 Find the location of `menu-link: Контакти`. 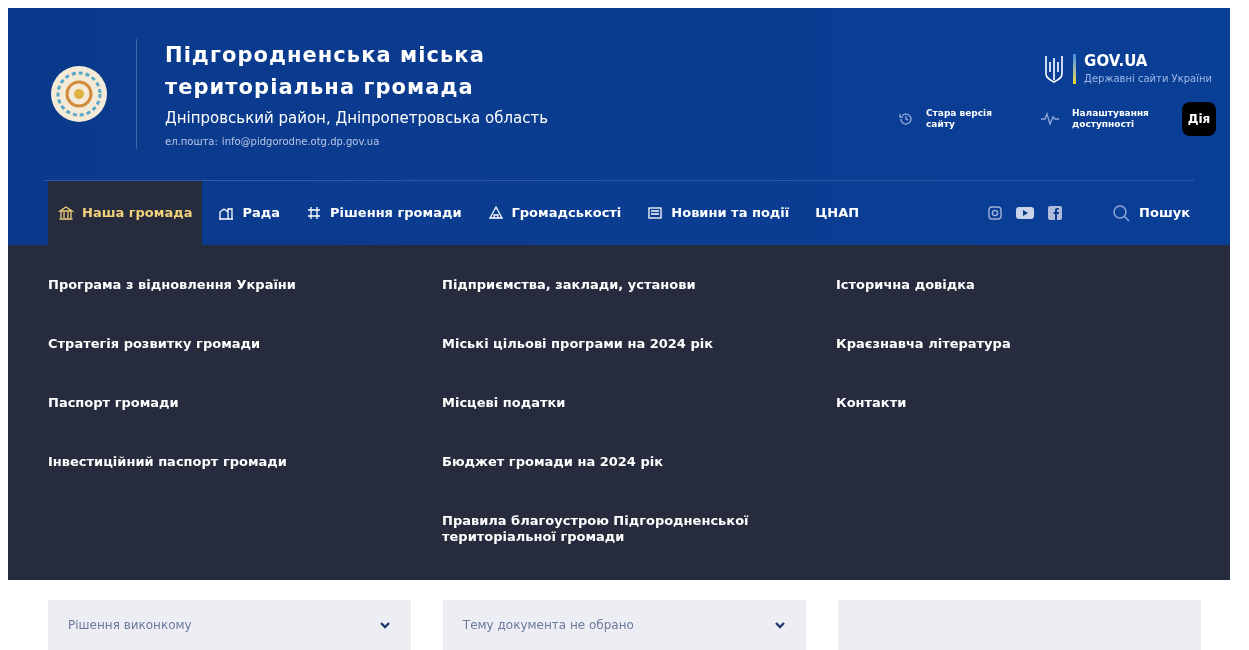

menu-link: Контакти is located at coordinates (1021, 424).